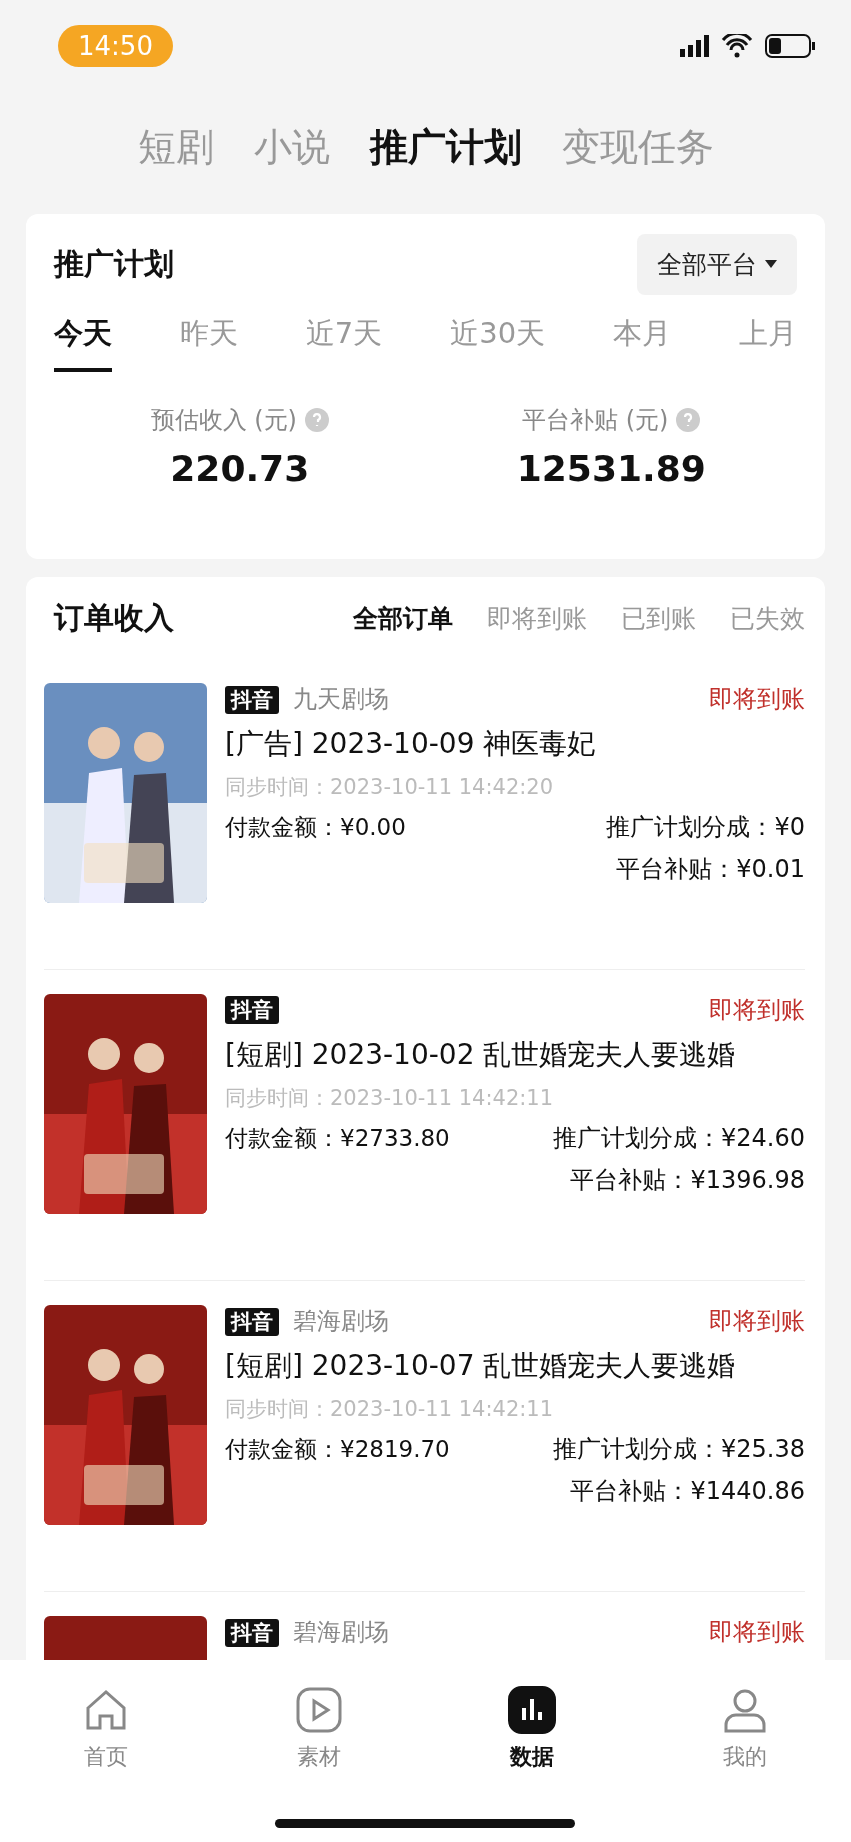 This screenshot has height=1842, width=851. Describe the element at coordinates (498, 343) in the screenshot. I see `period-tab: 近30天` at that location.